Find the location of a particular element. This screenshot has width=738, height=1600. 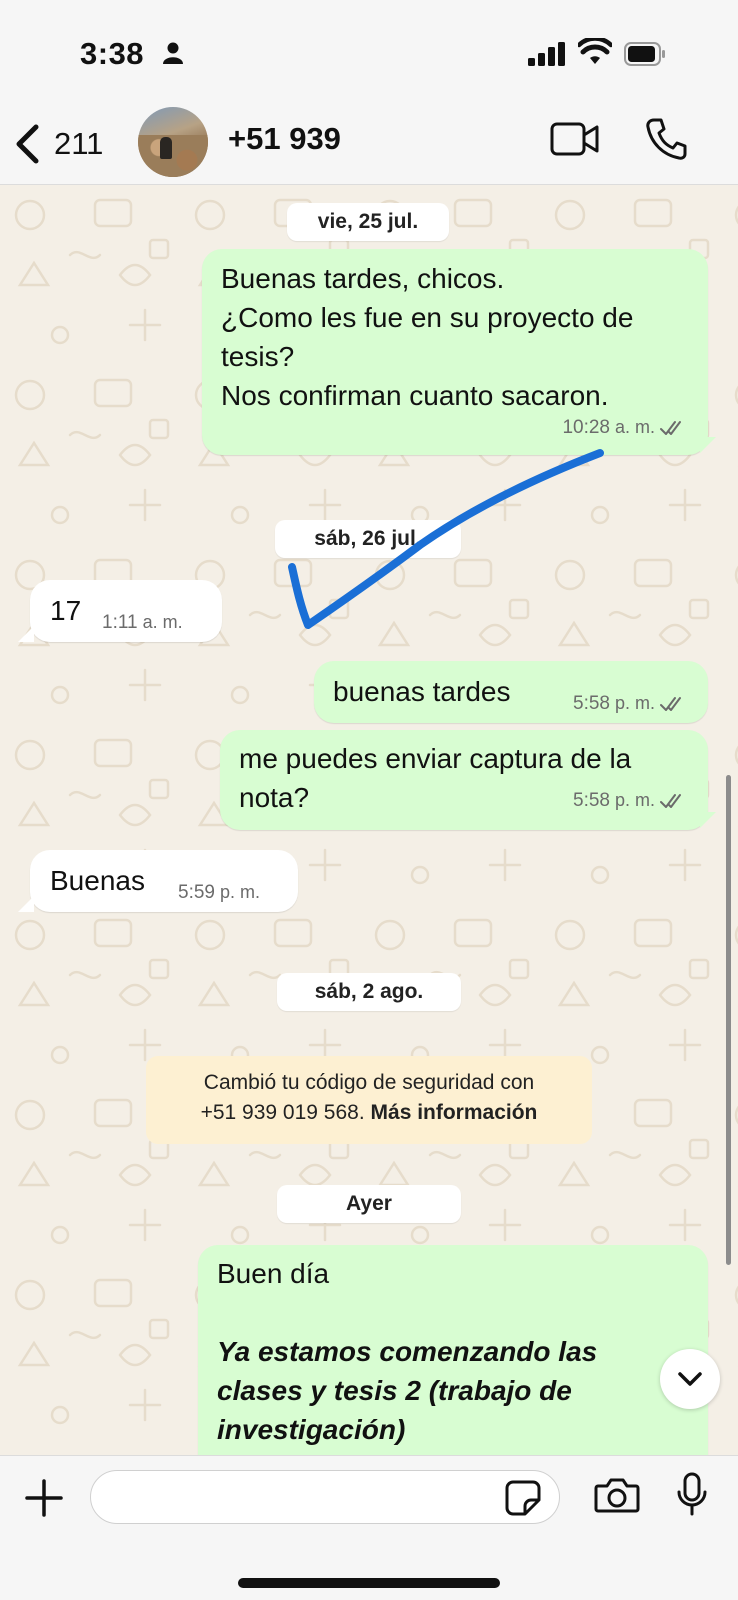

chat-header: 211 +51 939 is located at coordinates (369, 145).